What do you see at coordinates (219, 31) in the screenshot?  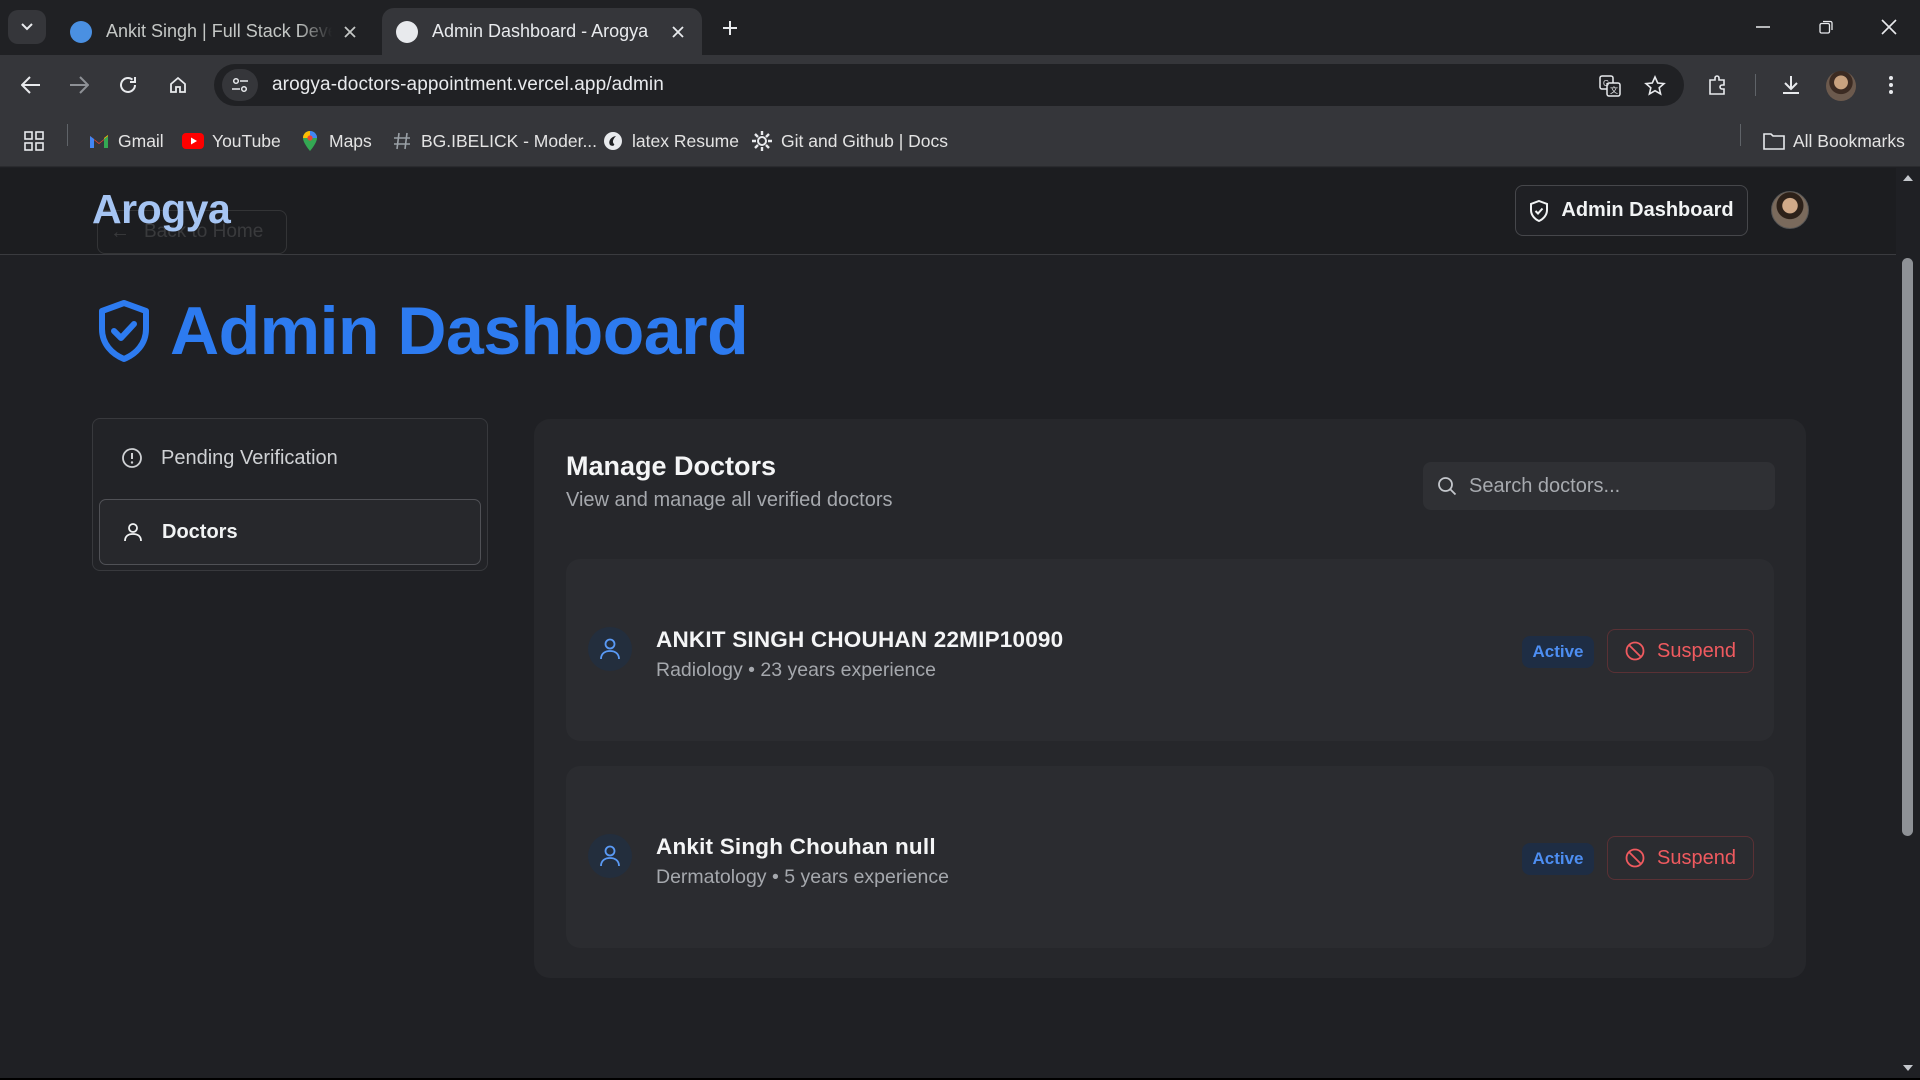 I see `tab-title: Ankit Singh | Full Stack Develop` at bounding box center [219, 31].